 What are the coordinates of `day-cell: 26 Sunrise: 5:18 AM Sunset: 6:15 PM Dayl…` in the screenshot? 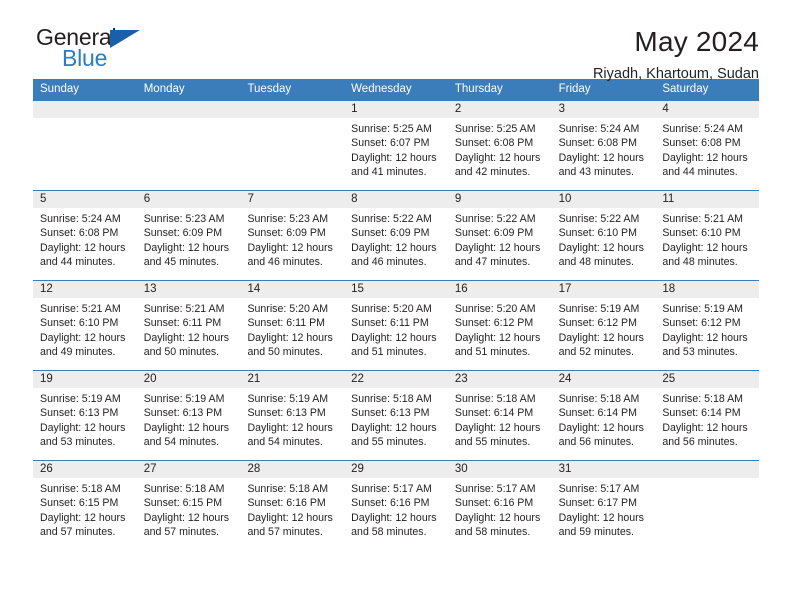 It's located at (85, 505).